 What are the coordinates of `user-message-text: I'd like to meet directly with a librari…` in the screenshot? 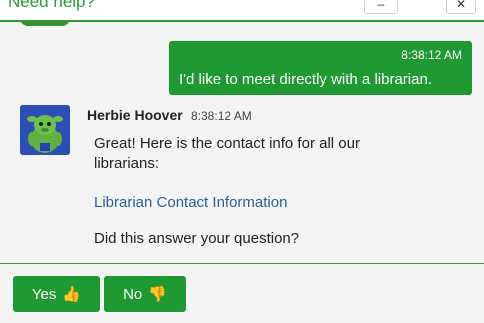 It's located at (305, 79).